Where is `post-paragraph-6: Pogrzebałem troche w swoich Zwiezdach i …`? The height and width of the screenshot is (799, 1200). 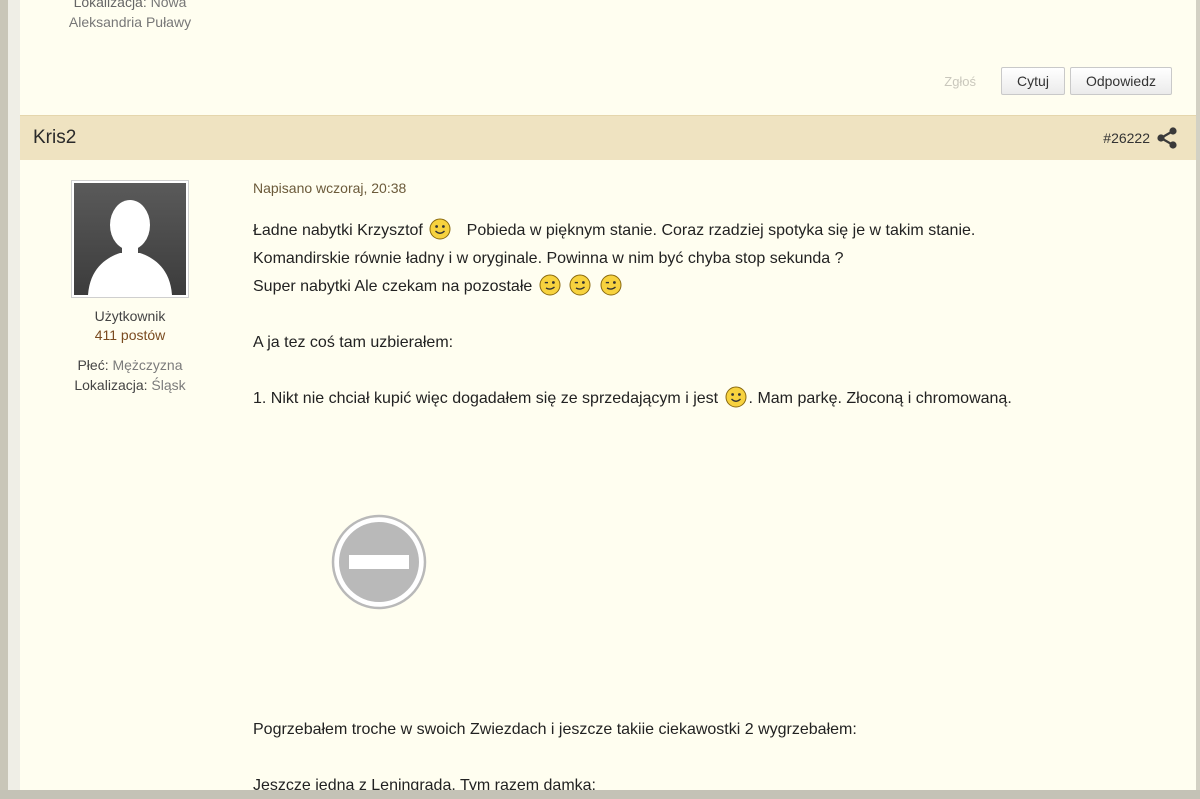
post-paragraph-6: Pogrzebałem troche w swoich Zwiezdach i … is located at coordinates (555, 729).